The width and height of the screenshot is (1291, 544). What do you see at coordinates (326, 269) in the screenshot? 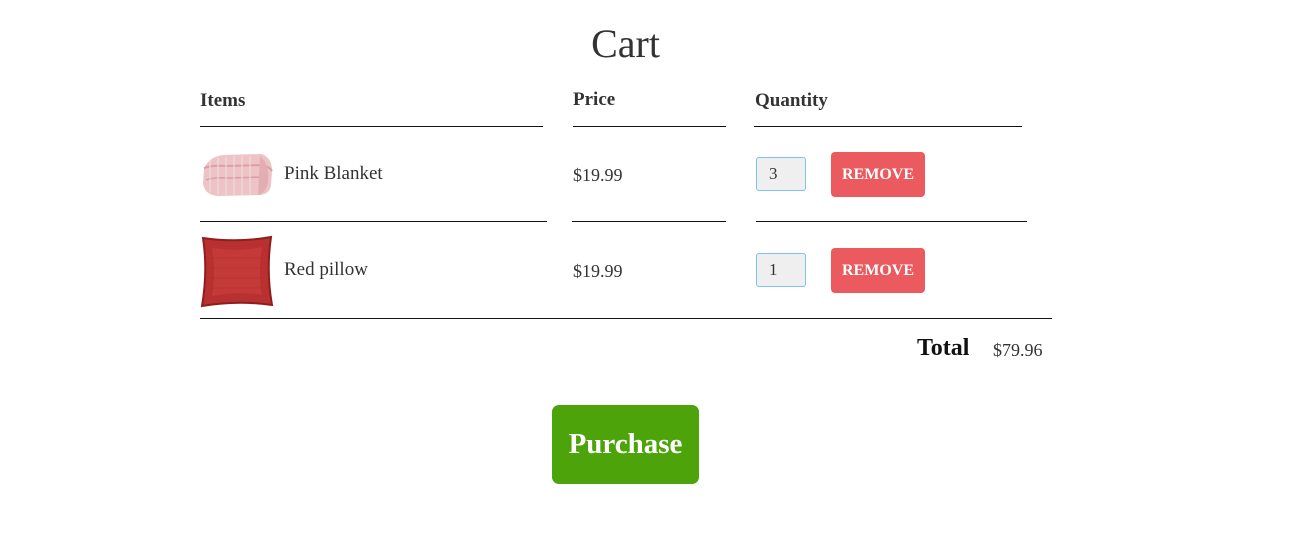
I see `item-name: Red pillow` at bounding box center [326, 269].